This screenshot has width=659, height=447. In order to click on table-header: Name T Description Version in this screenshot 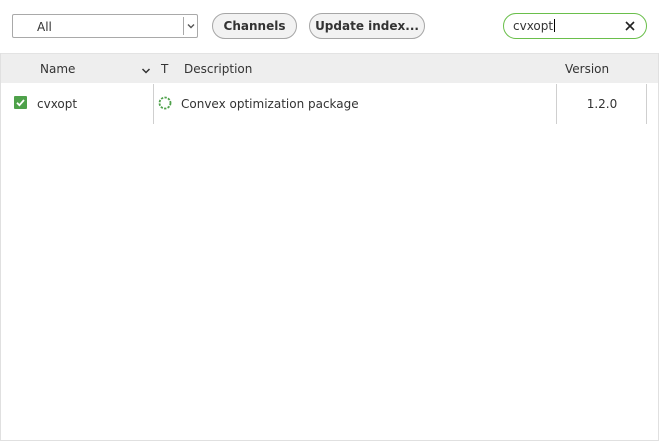, I will do `click(329, 68)`.